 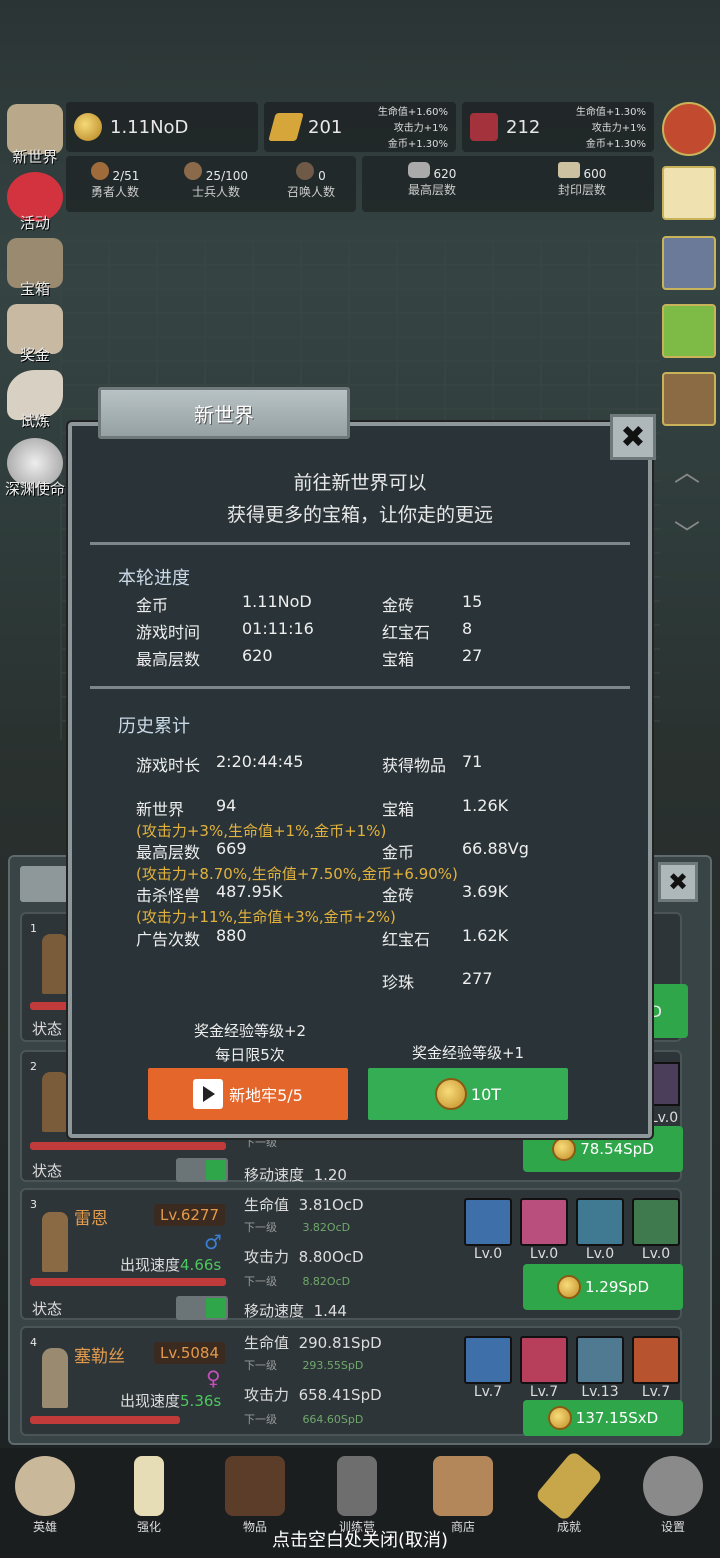 I want to click on shield-skill-icon, so click(x=488, y=1360).